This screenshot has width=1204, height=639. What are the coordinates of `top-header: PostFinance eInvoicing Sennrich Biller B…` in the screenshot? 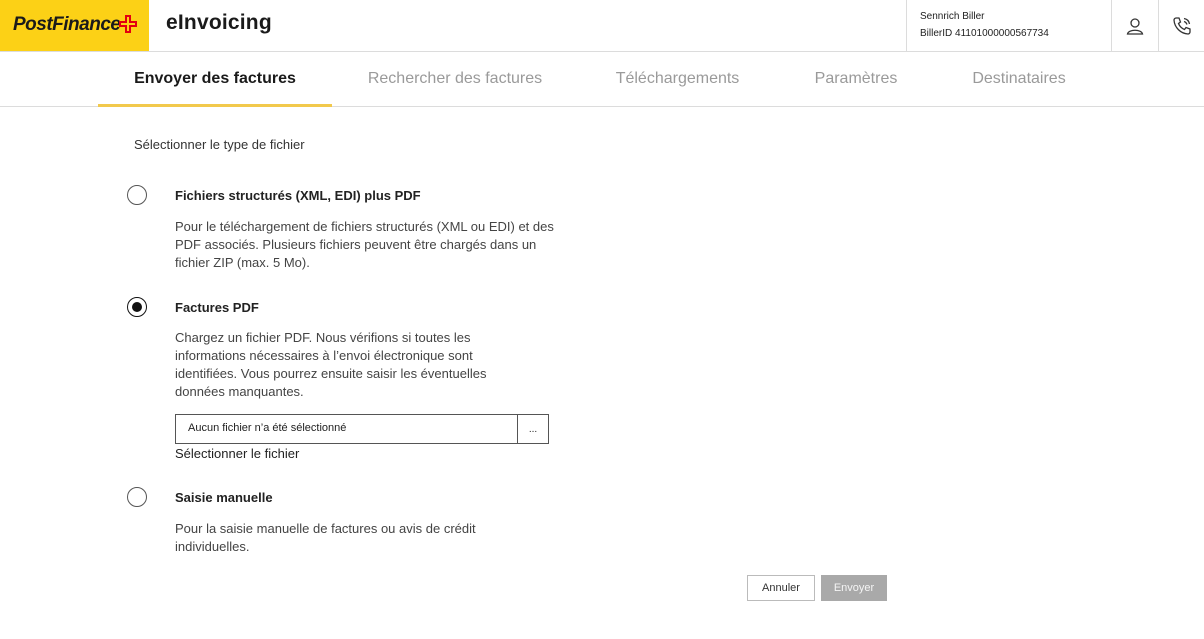 It's located at (602, 26).